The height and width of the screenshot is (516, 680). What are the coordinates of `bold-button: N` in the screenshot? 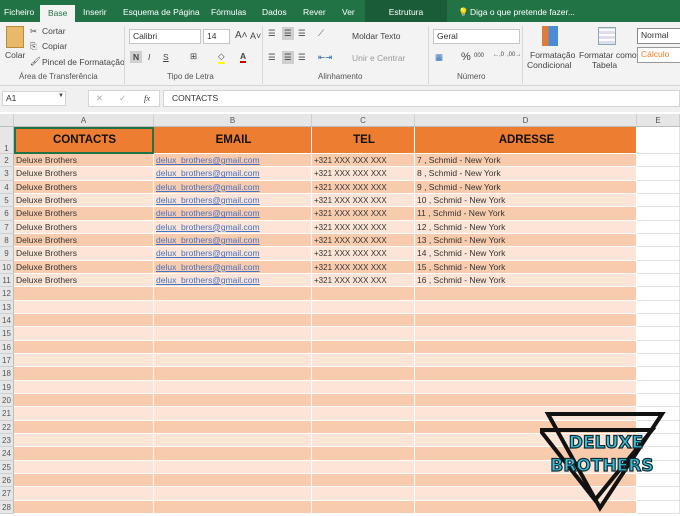 It's located at (136, 57).